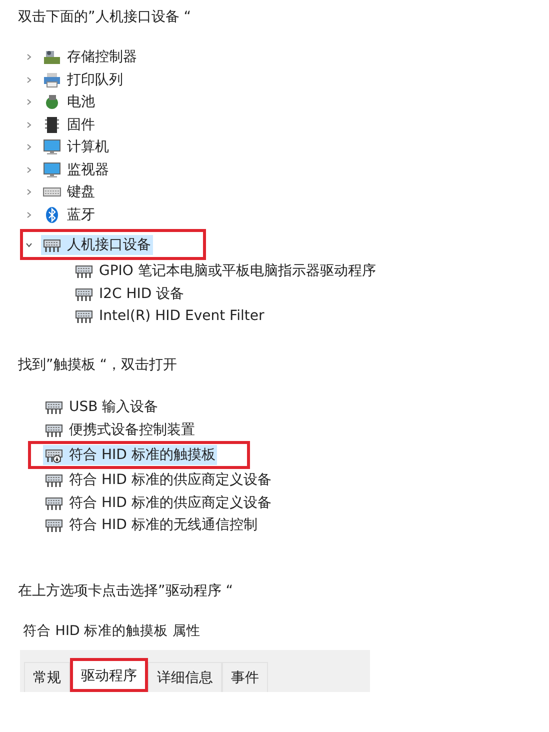 The width and height of the screenshot is (549, 732). What do you see at coordinates (129, 294) in the screenshot?
I see `tree-item: I2C HID 设备` at bounding box center [129, 294].